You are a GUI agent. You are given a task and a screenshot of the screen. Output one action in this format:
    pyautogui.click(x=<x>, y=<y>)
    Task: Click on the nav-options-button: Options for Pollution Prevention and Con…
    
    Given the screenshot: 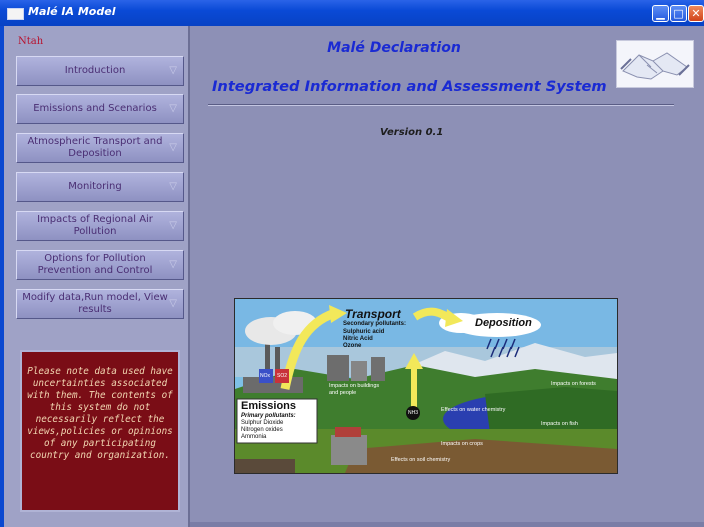 What is the action you would take?
    pyautogui.click(x=100, y=265)
    